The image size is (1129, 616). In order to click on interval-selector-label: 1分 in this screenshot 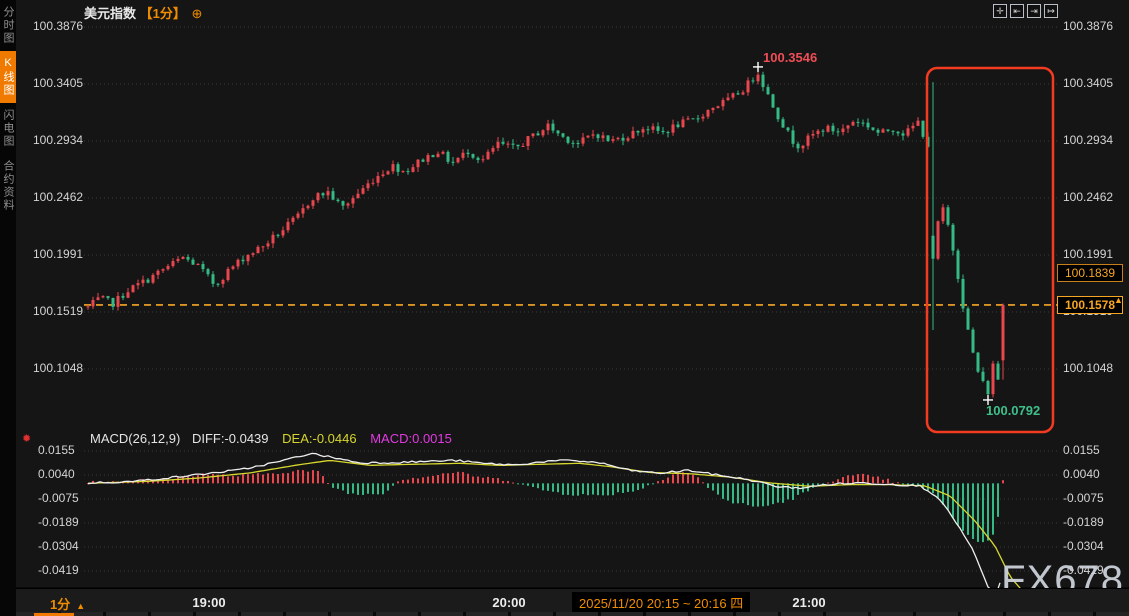, I will do `click(60, 604)`.